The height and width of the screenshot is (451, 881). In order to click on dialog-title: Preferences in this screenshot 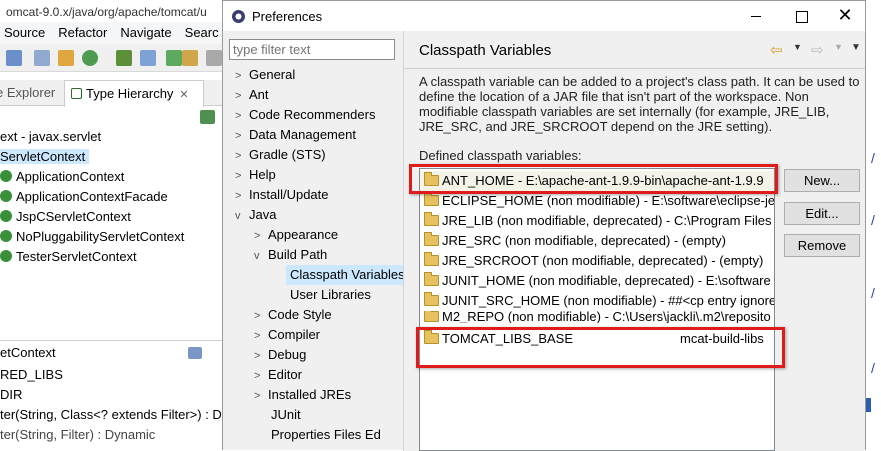, I will do `click(287, 16)`.